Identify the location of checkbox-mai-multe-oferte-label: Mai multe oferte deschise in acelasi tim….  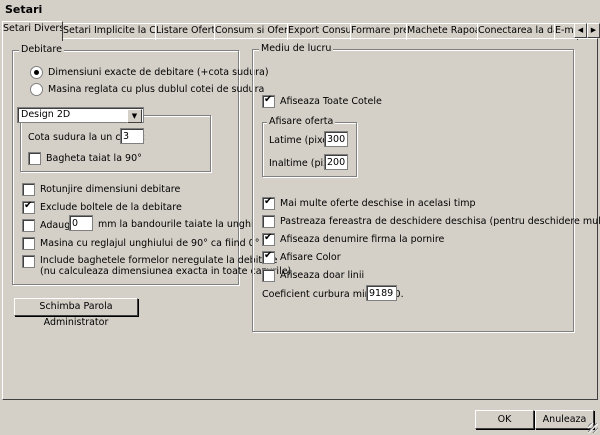
(378, 203).